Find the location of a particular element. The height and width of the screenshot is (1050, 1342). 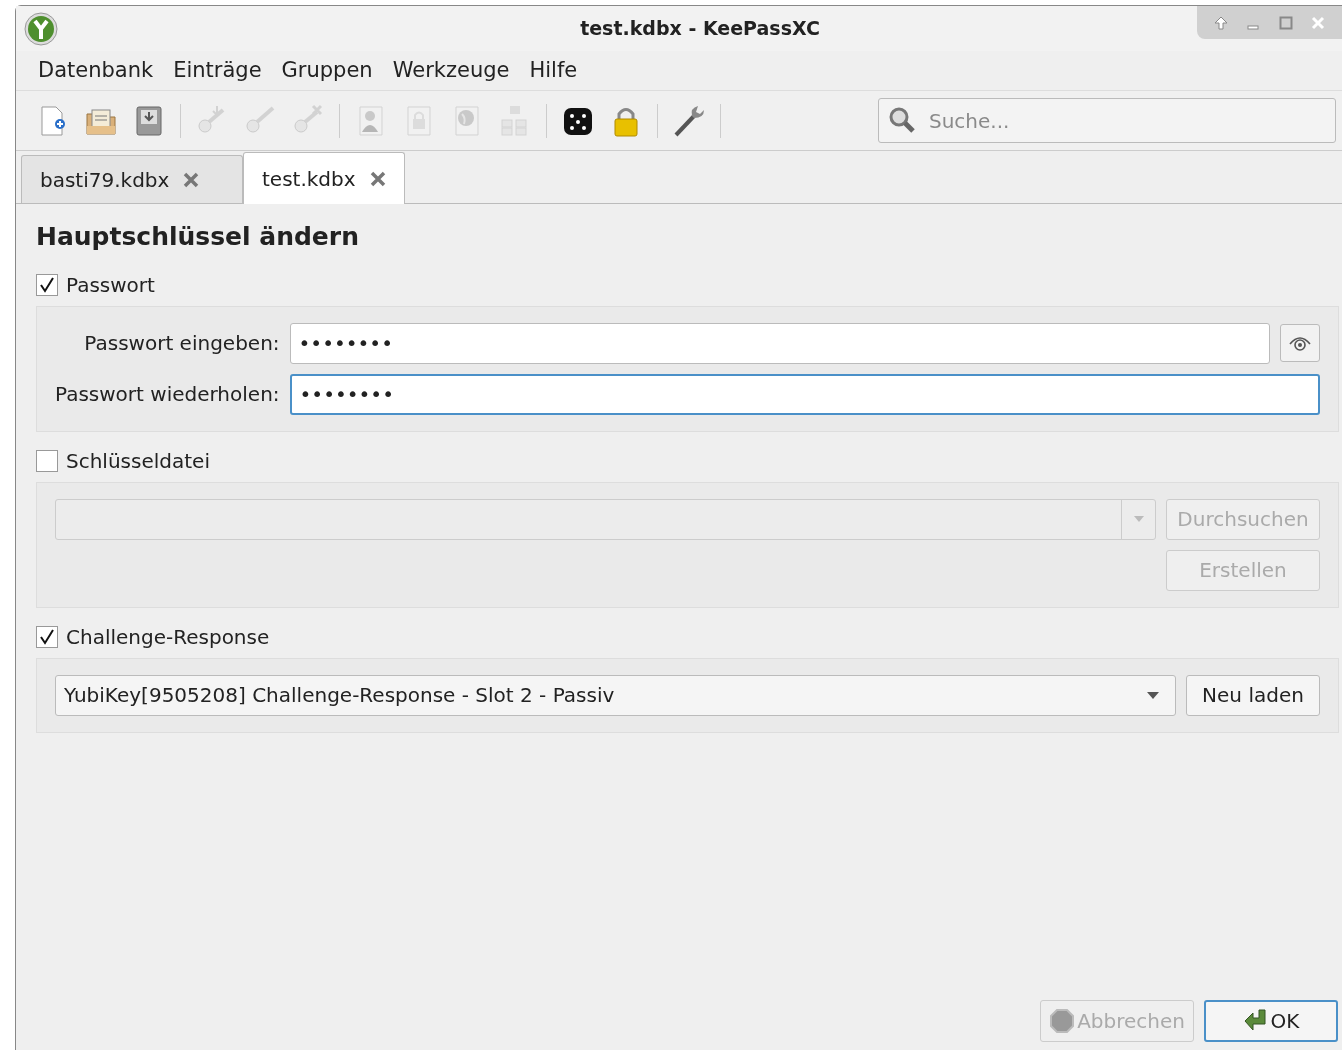

checkbox-label: Passwort is located at coordinates (110, 284).